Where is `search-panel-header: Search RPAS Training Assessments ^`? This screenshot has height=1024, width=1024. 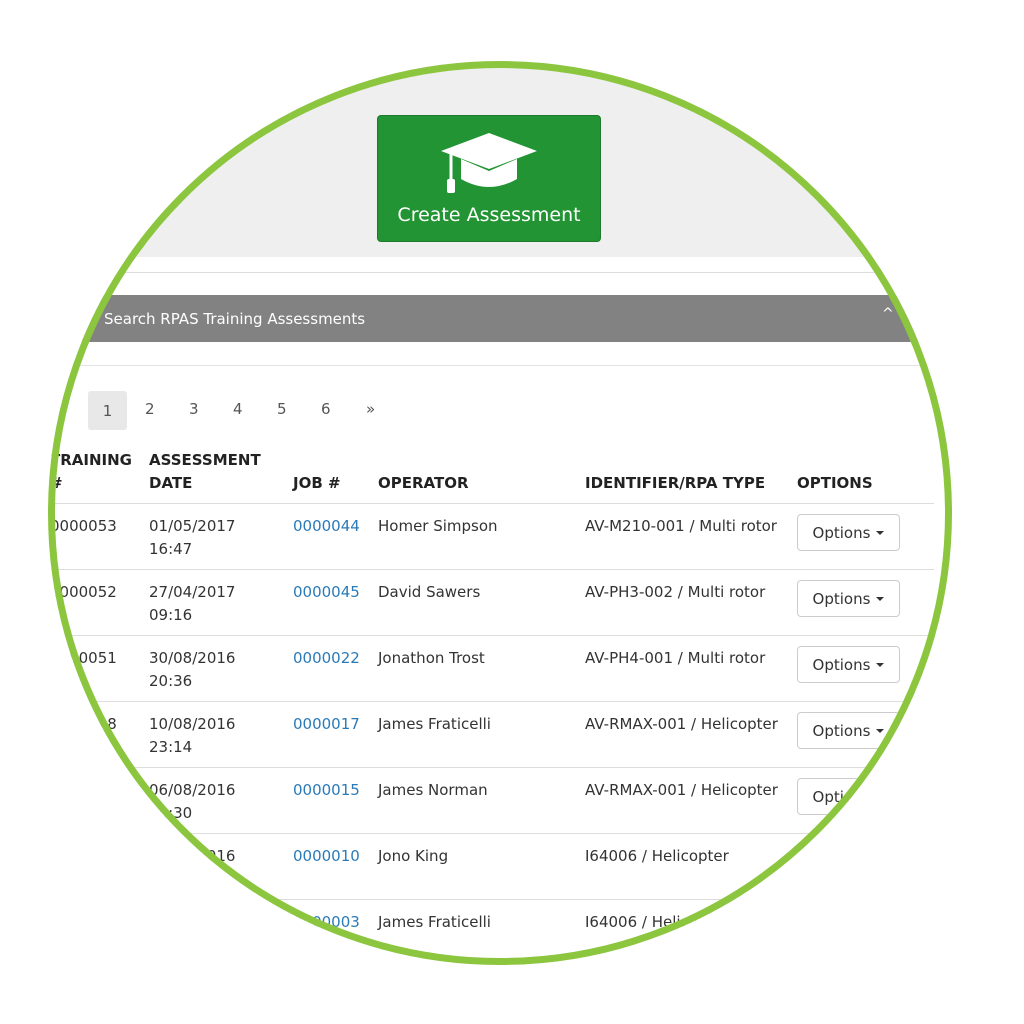
search-panel-header: Search RPAS Training Assessments ^ is located at coordinates (500, 318).